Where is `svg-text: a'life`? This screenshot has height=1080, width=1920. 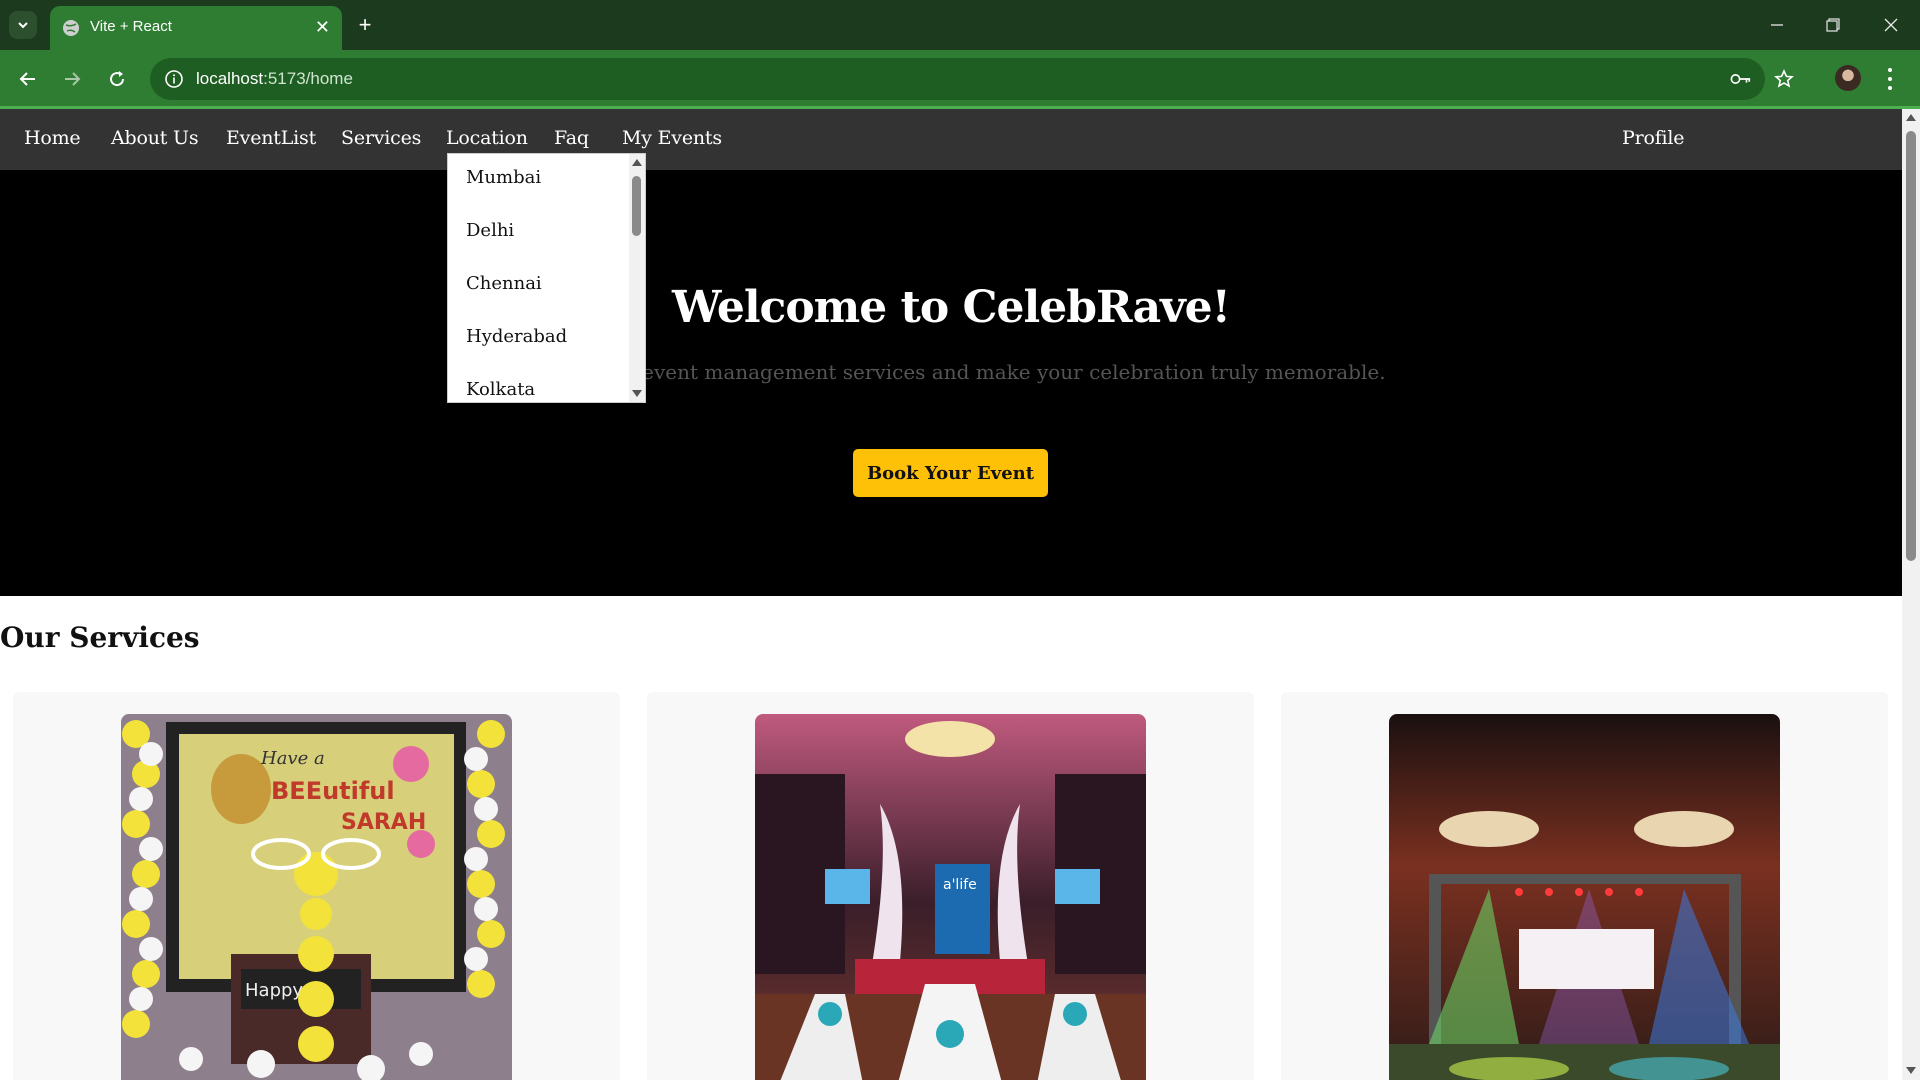
svg-text: a'life is located at coordinates (960, 885).